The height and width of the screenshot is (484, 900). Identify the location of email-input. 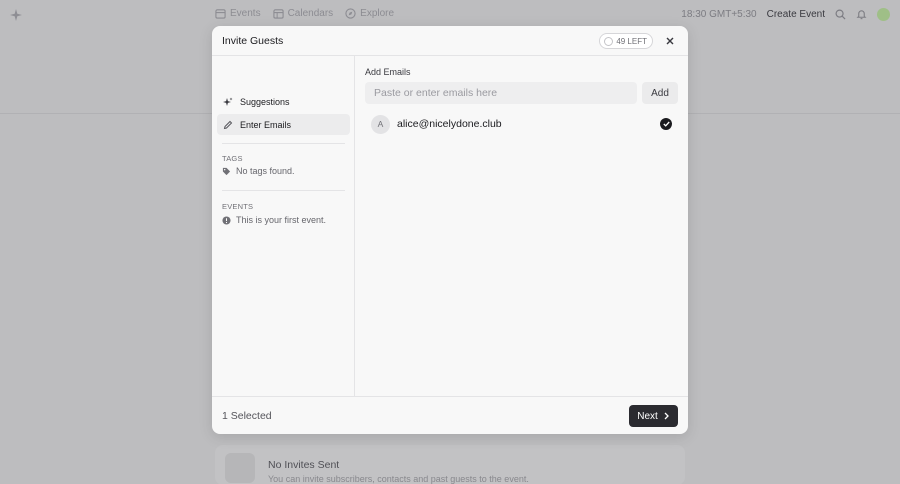
(501, 93).